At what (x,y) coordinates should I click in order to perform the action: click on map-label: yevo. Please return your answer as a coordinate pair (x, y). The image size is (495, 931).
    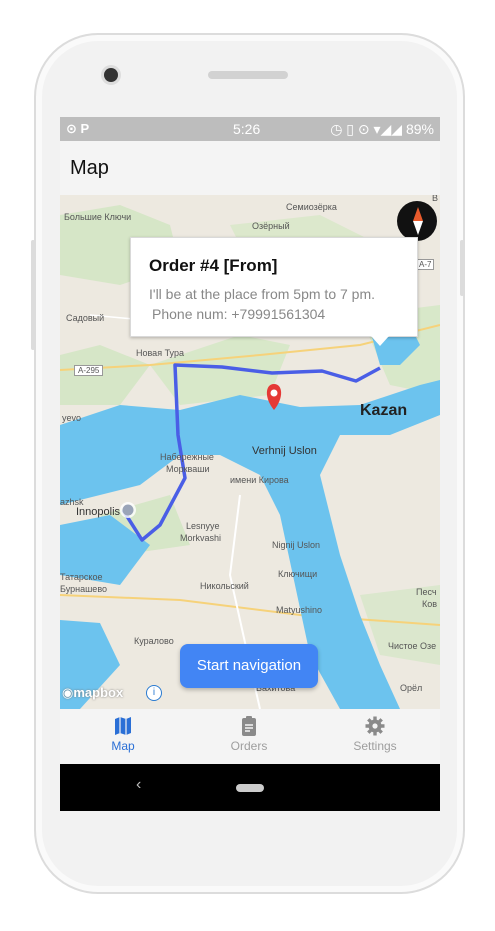
    Looking at the image, I should click on (72, 418).